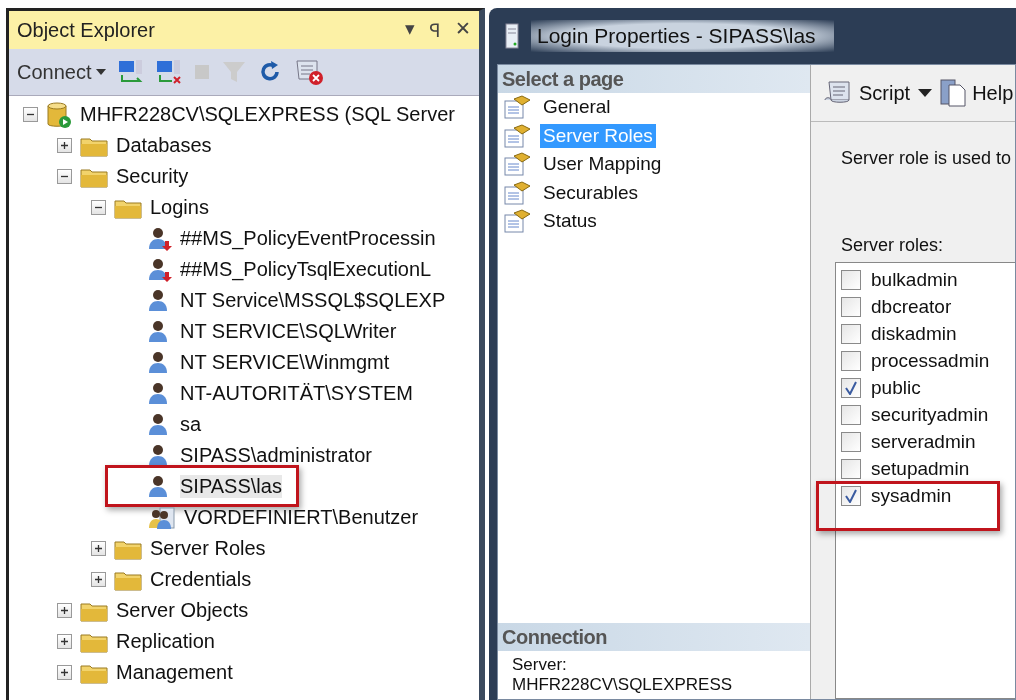 Image resolution: width=1016 pixels, height=700 pixels. What do you see at coordinates (285, 362) in the screenshot?
I see `tree-item: NT SERVICE\Winmgmt` at bounding box center [285, 362].